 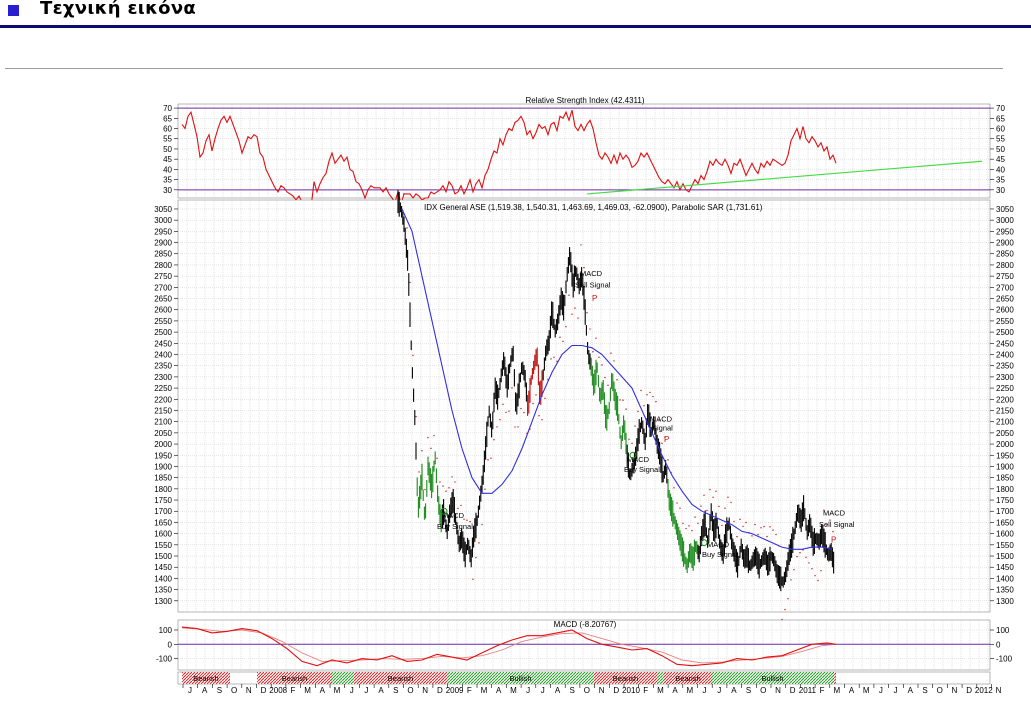 I want to click on price-ytick-right: 2250, so click(x=1005, y=388).